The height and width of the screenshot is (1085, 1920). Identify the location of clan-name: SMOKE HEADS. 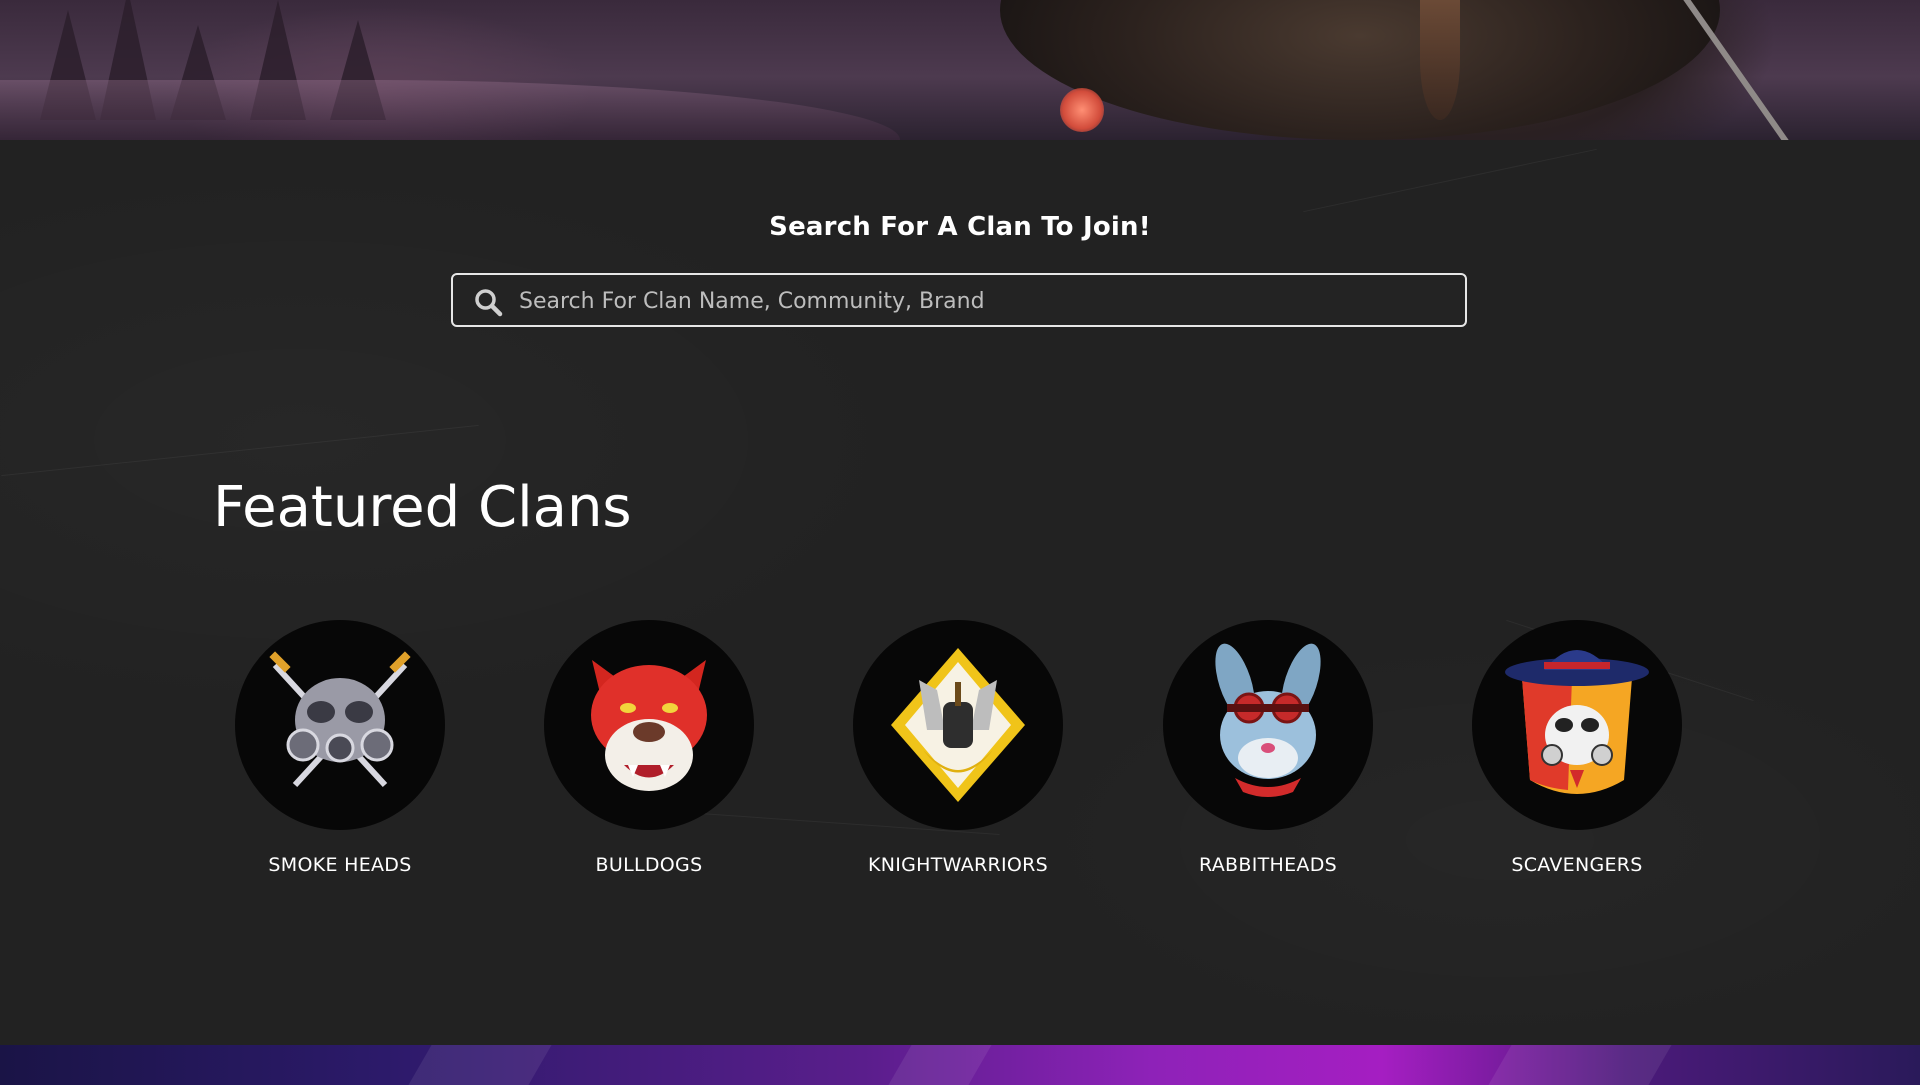
(340, 865).